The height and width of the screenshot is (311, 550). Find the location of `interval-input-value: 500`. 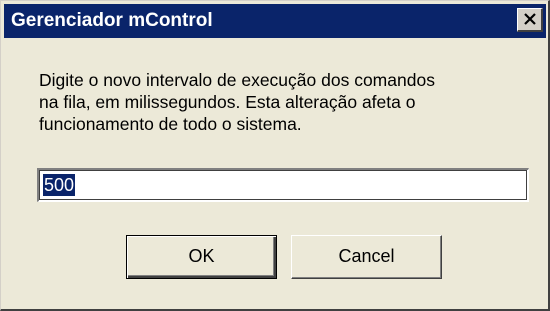

interval-input-value: 500 is located at coordinates (59, 185).